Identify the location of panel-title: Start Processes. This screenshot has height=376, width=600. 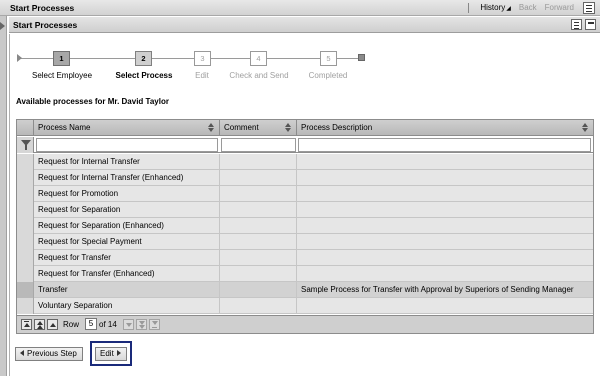
(45, 25).